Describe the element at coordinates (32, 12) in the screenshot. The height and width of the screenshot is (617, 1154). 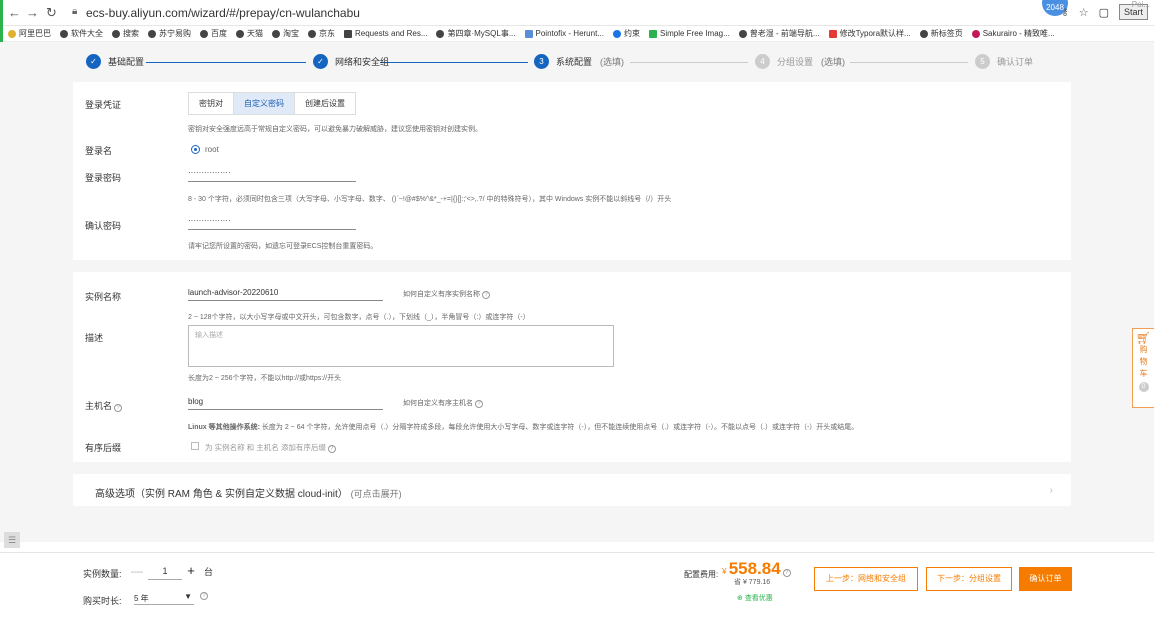
I see `forward-icon: →` at that location.